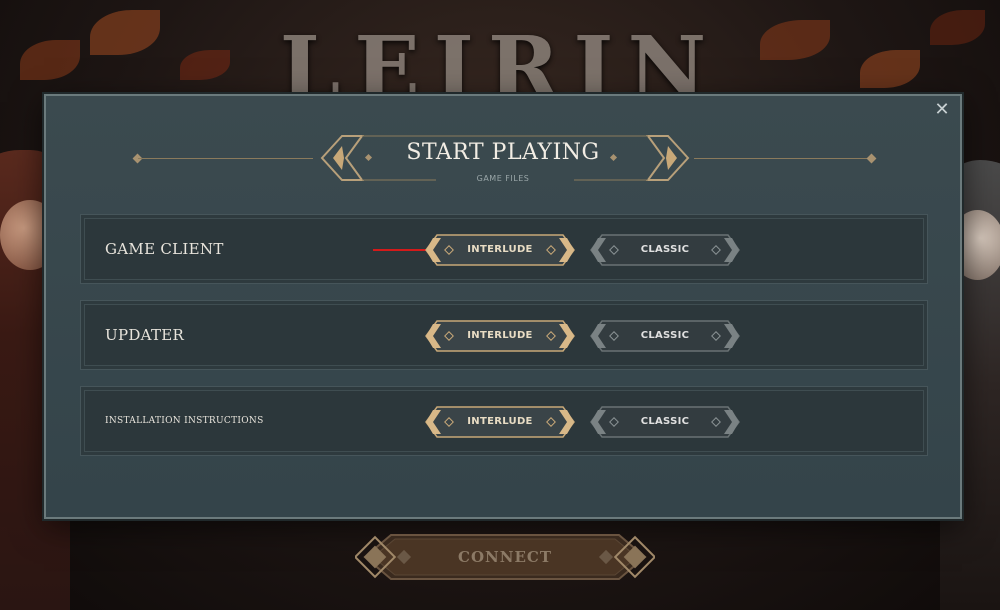 The image size is (1000, 610). I want to click on modal-title: START PLAYING, so click(503, 152).